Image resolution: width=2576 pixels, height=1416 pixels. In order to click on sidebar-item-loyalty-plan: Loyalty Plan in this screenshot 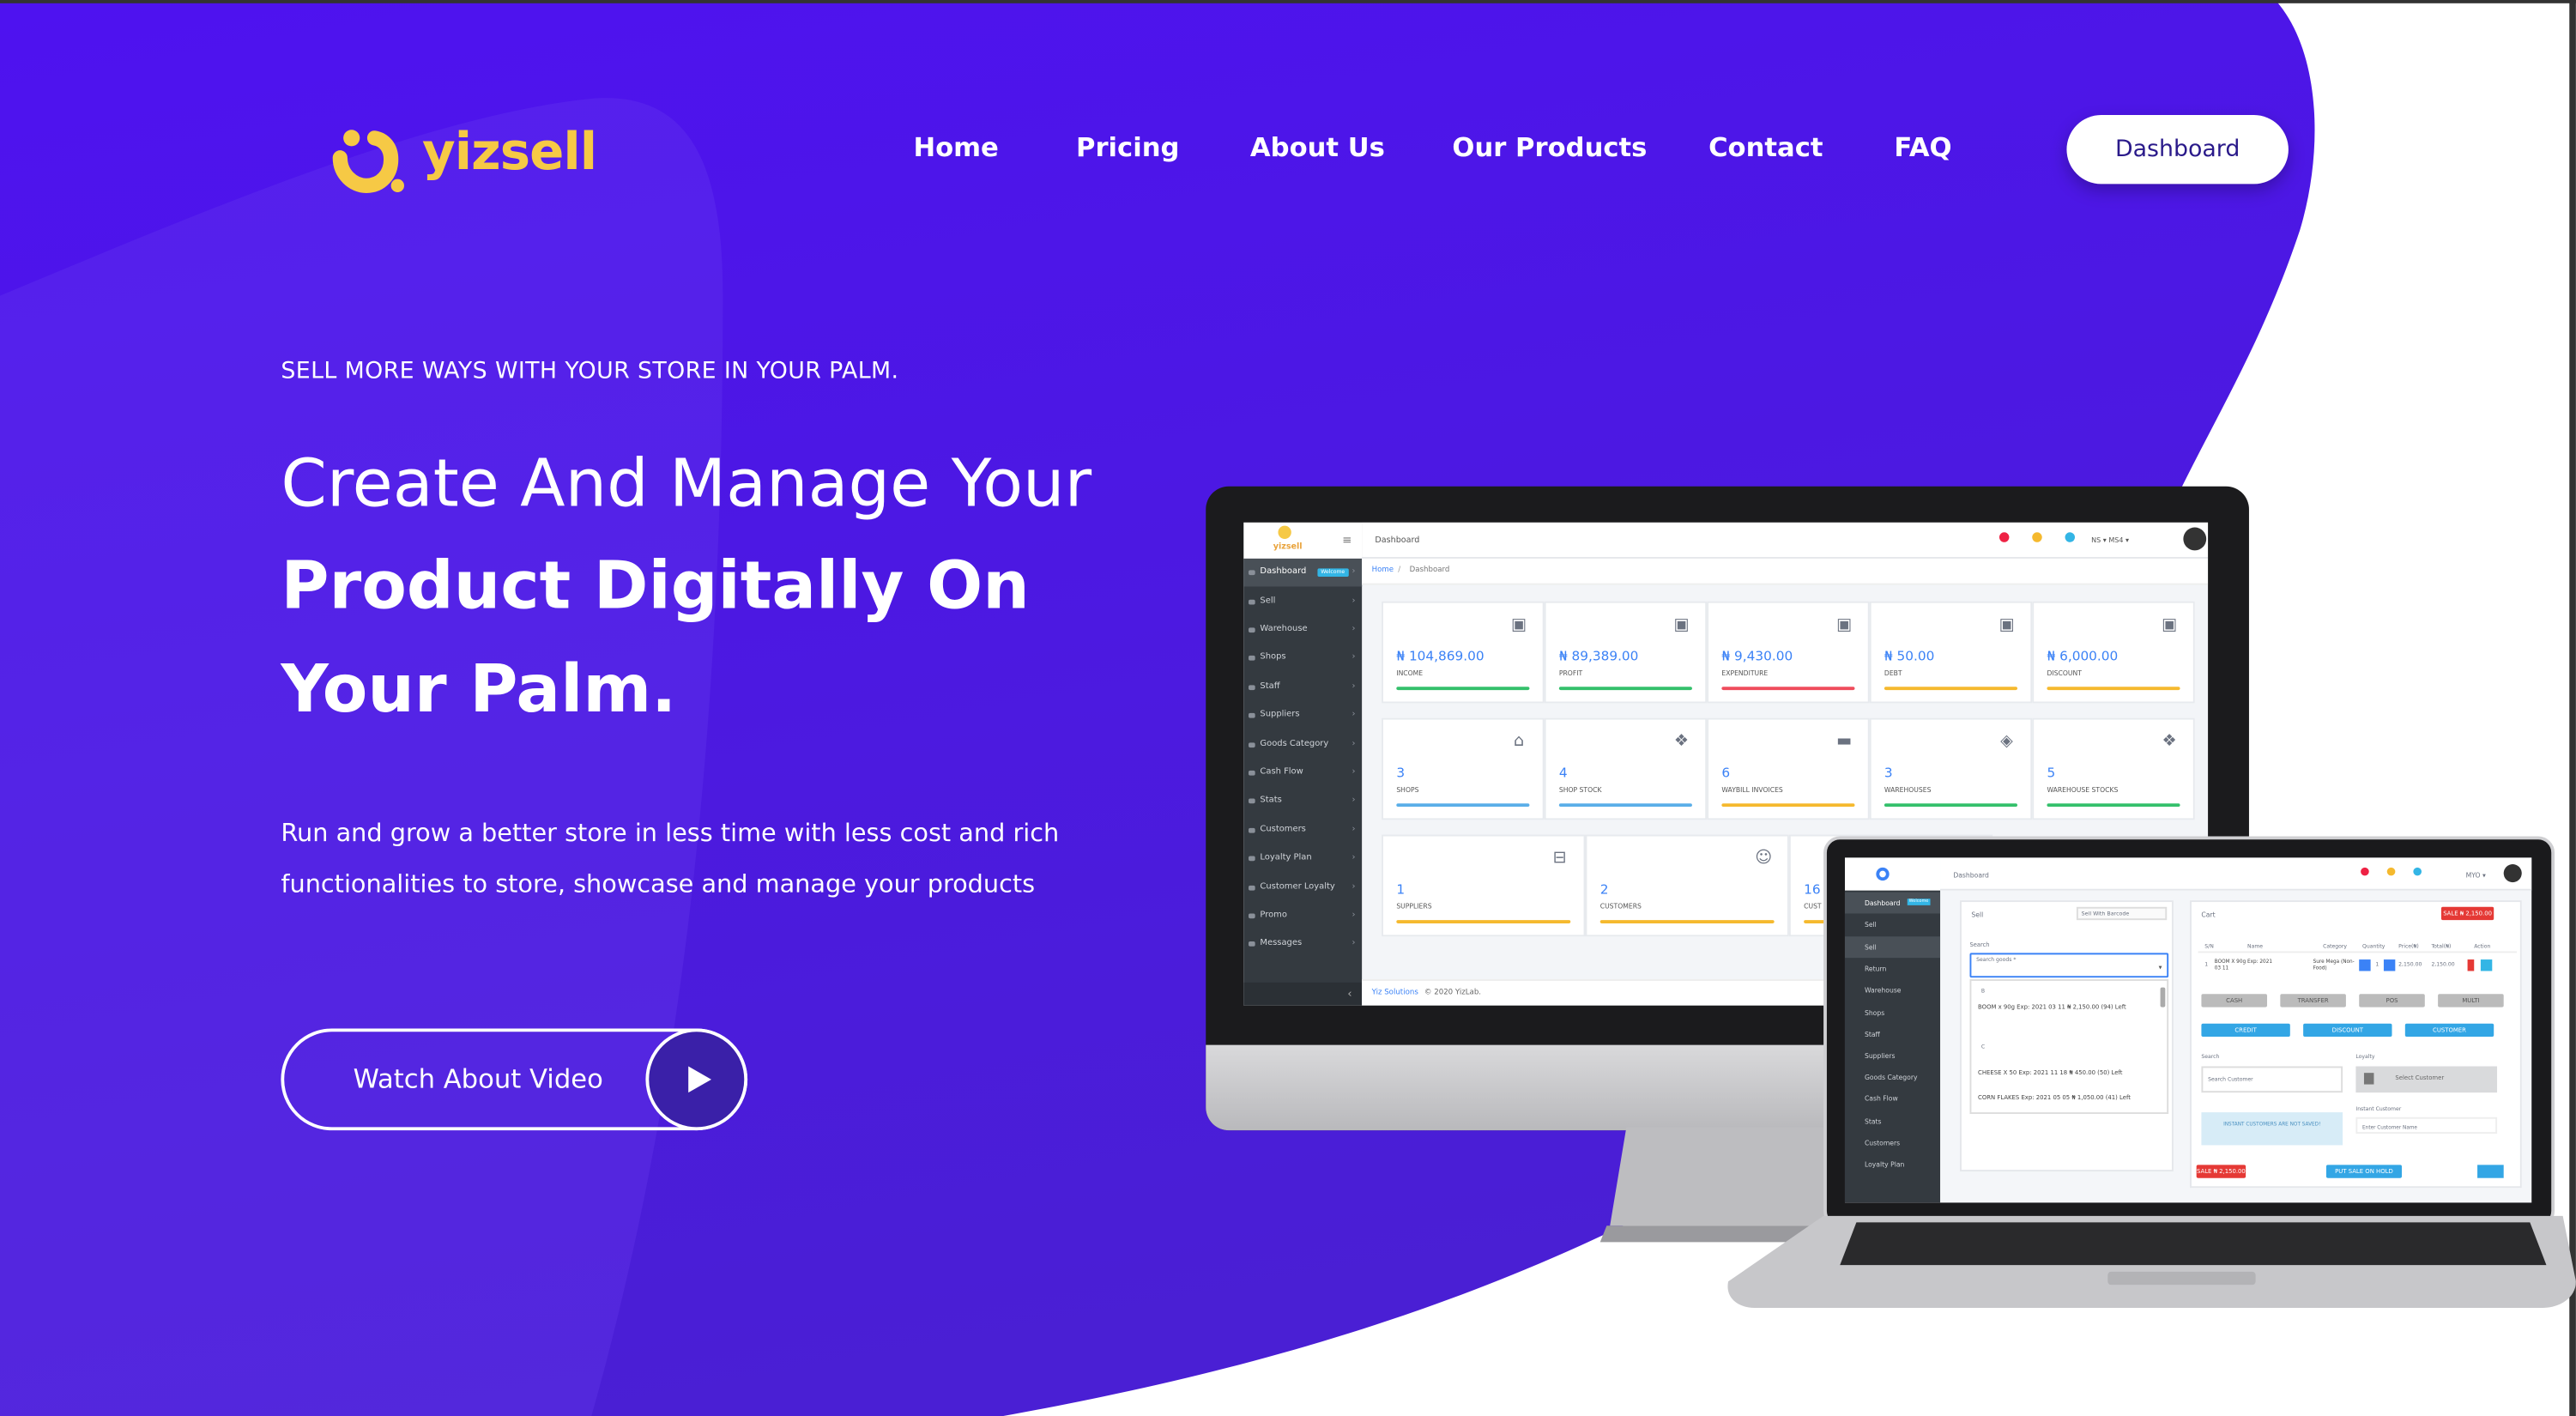, I will do `click(1302, 858)`.